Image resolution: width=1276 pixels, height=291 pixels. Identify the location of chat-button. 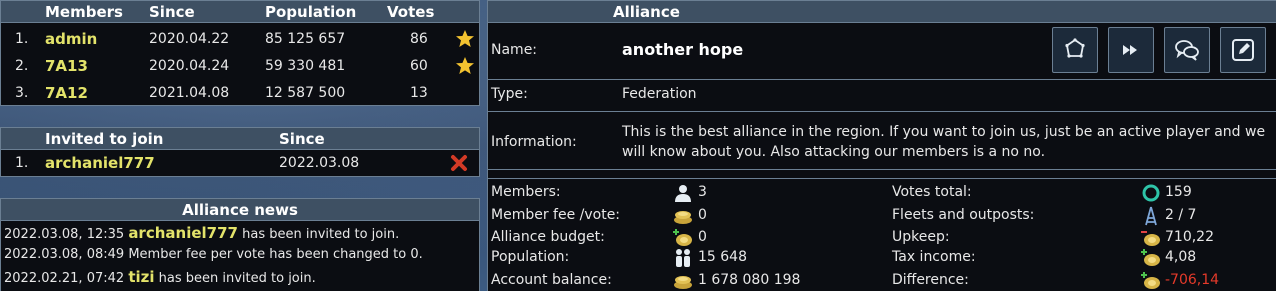
(1187, 50).